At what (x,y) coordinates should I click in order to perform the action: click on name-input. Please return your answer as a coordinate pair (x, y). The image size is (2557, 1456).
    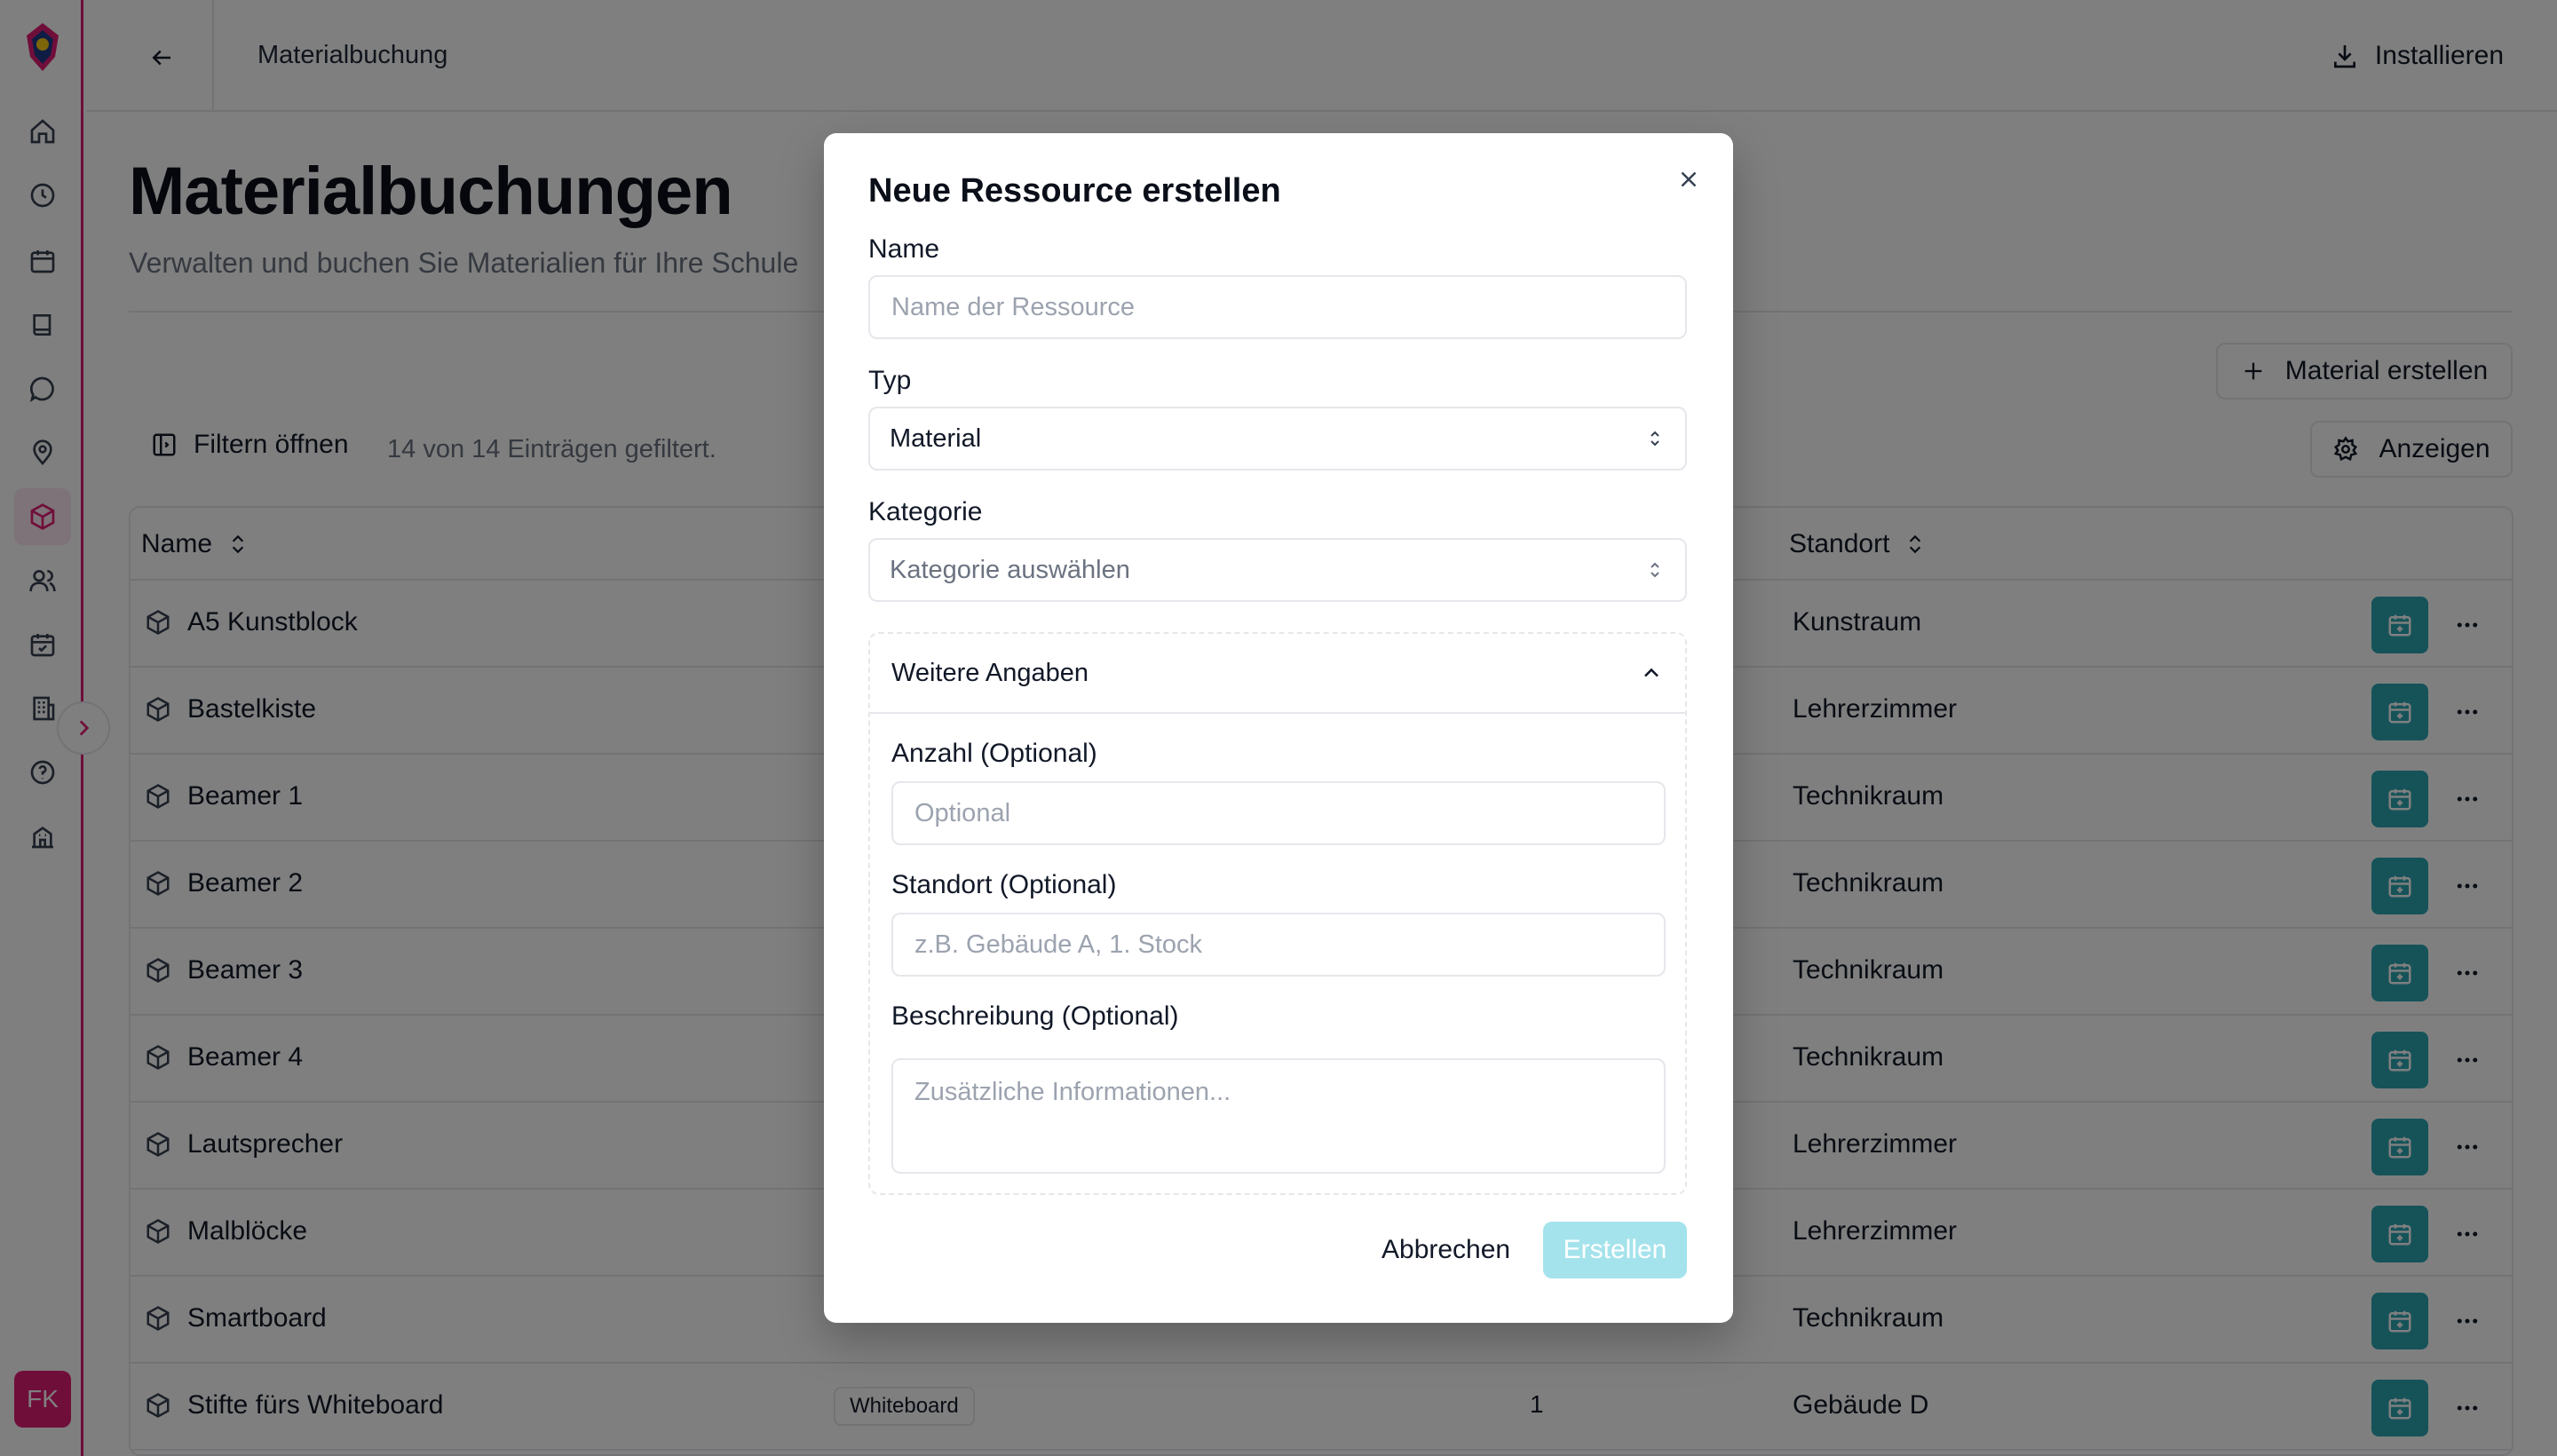
    Looking at the image, I should click on (1277, 307).